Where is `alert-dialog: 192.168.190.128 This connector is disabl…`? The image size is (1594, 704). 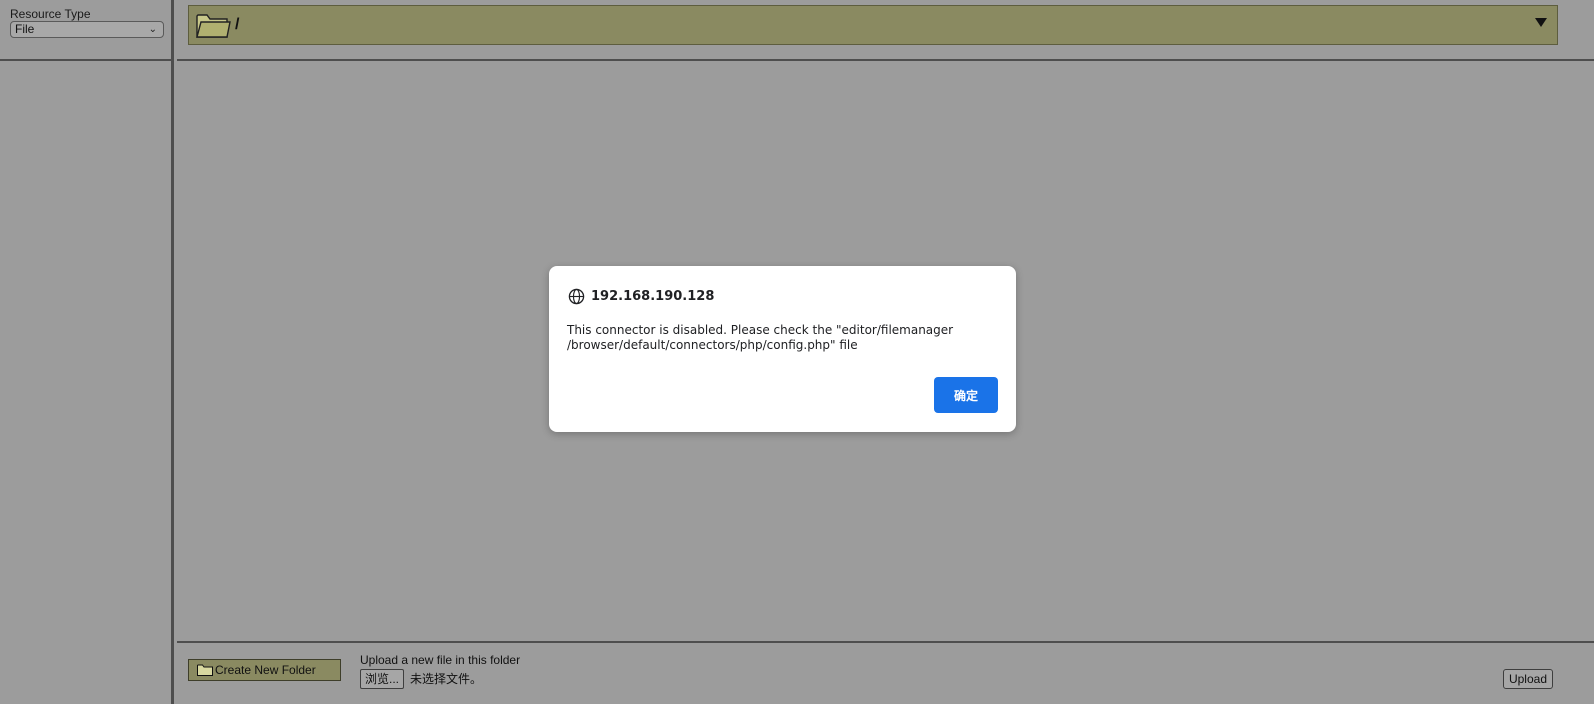
alert-dialog: 192.168.190.128 This connector is disabl… is located at coordinates (782, 349).